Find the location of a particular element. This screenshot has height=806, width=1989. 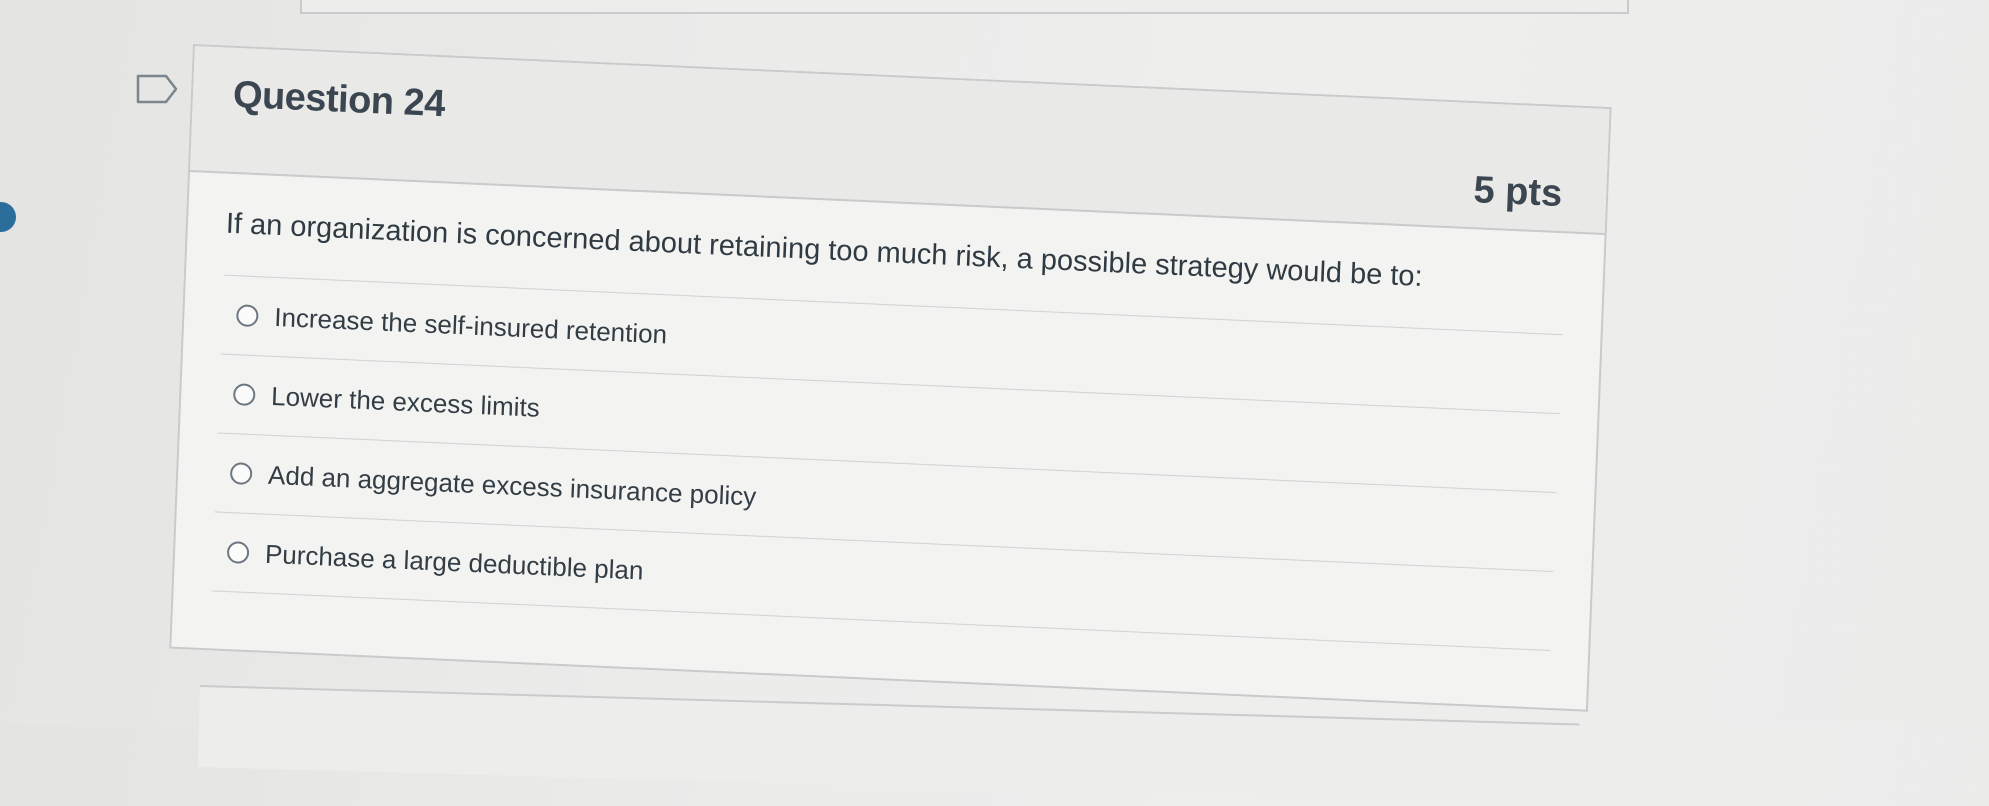

answer-label: Increase the self-insured retention is located at coordinates (470, 325).